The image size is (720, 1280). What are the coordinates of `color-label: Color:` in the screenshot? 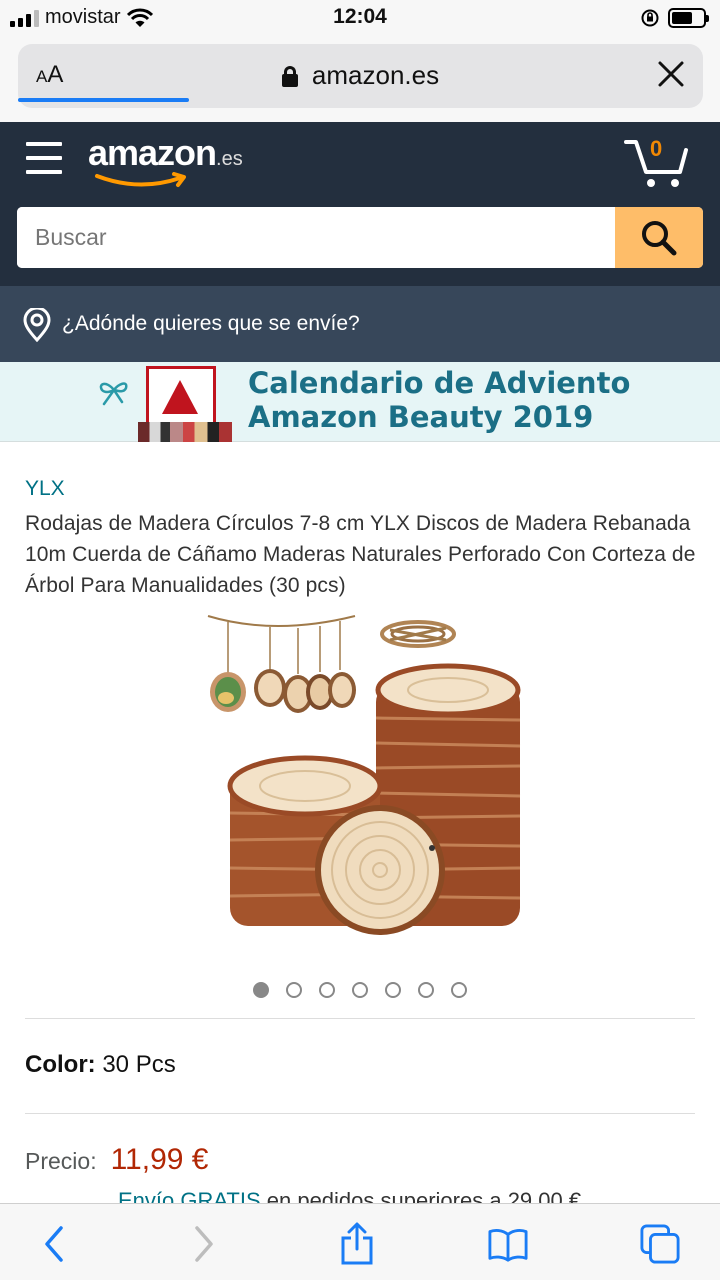 It's located at (60, 1064).